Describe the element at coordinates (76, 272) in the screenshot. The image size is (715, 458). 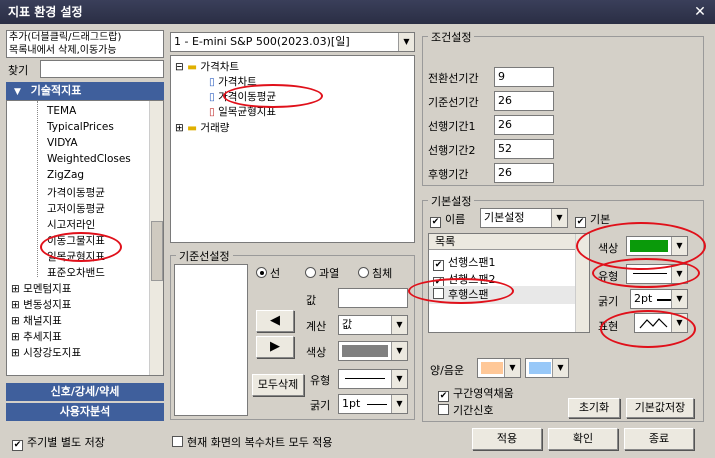
I see `list-item: 표준오차밴드` at that location.